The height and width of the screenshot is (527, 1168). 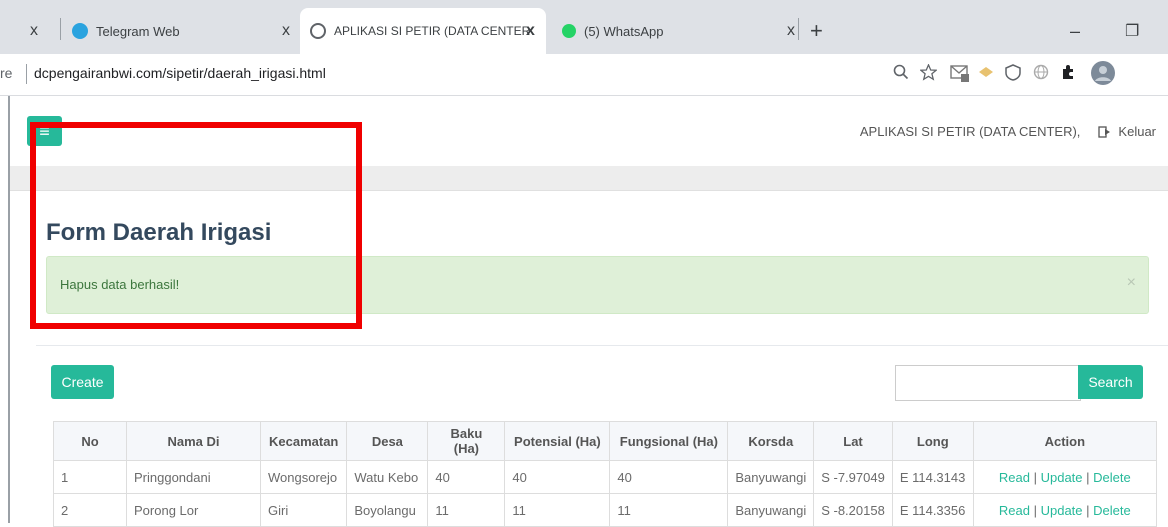 What do you see at coordinates (669, 441) in the screenshot?
I see `column-header: Fungsional (Ha)` at bounding box center [669, 441].